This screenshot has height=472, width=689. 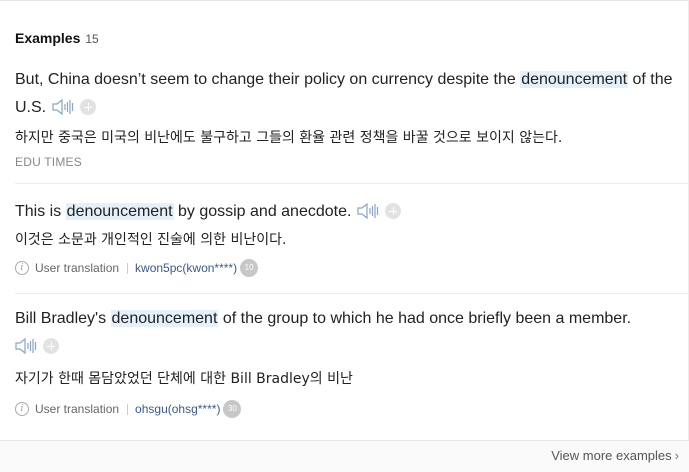 What do you see at coordinates (40, 211) in the screenshot?
I see `sentence-text: This is` at bounding box center [40, 211].